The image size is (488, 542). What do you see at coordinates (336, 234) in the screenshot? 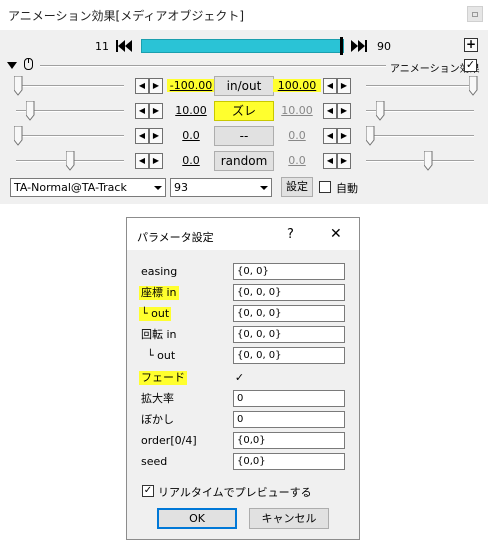
I see `close-icon: ✕` at bounding box center [336, 234].